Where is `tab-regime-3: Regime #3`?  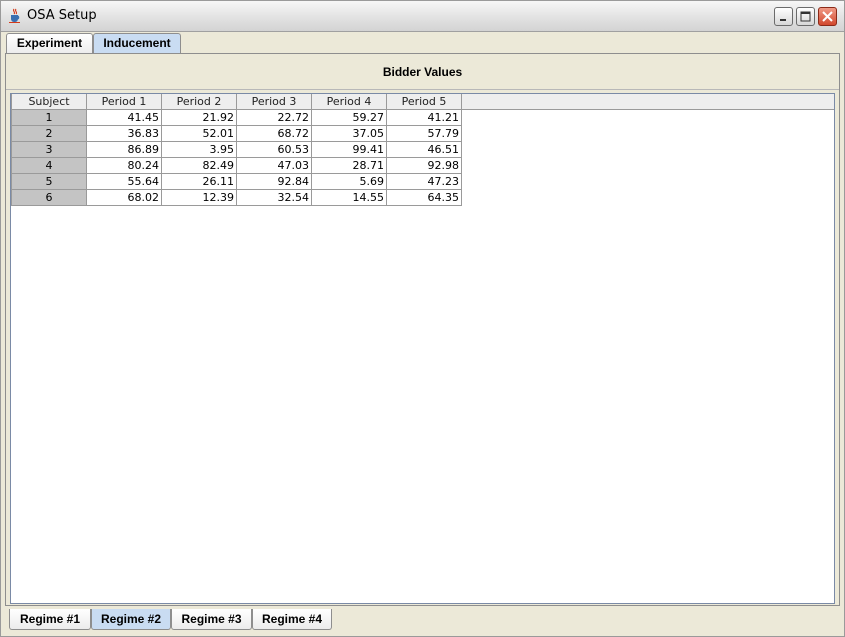
tab-regime-3: Regime #3 is located at coordinates (211, 619).